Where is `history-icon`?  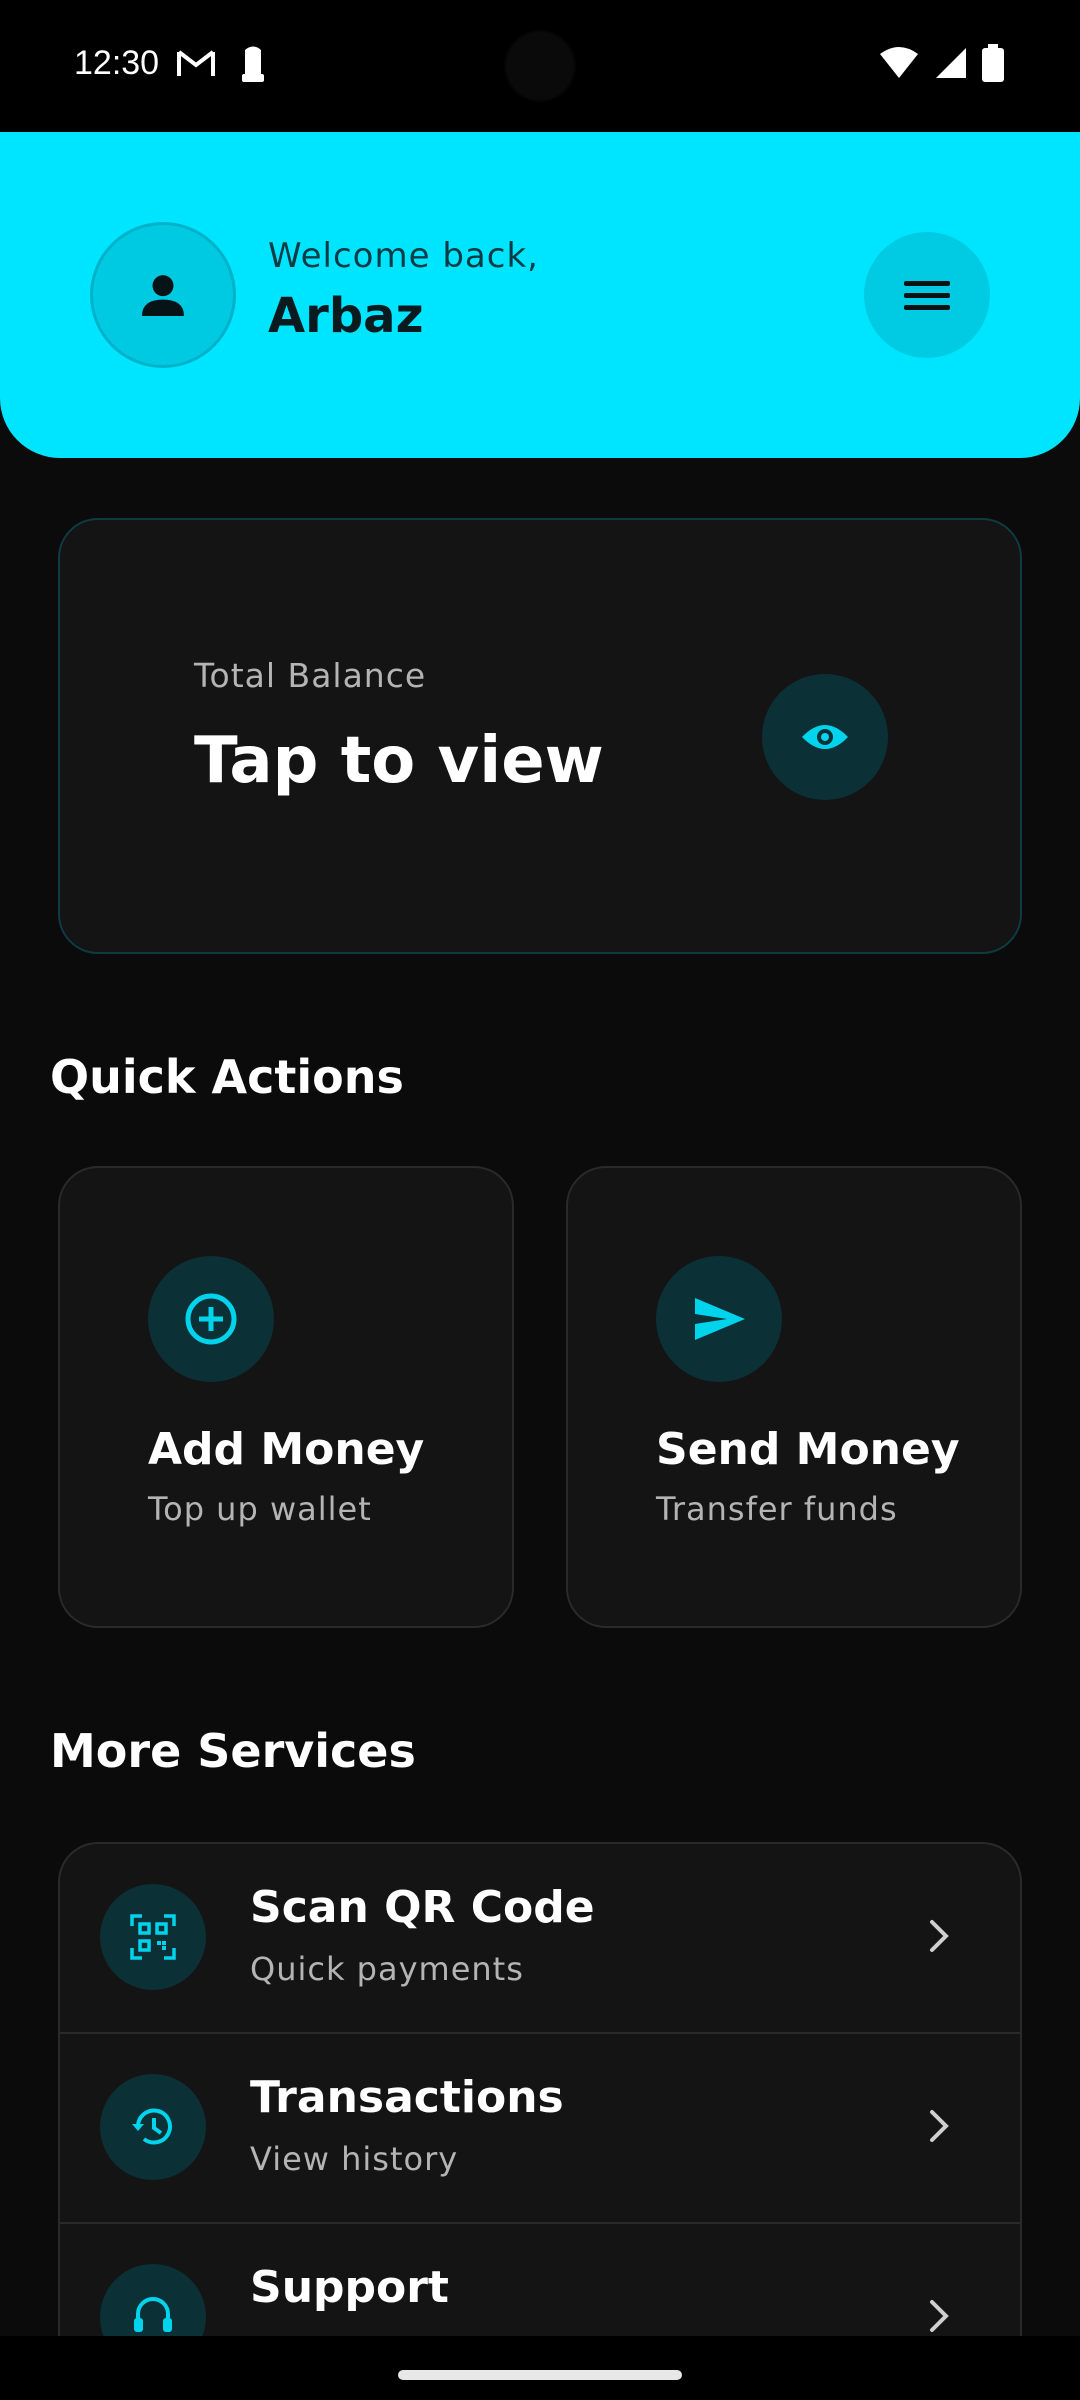
history-icon is located at coordinates (152, 2126).